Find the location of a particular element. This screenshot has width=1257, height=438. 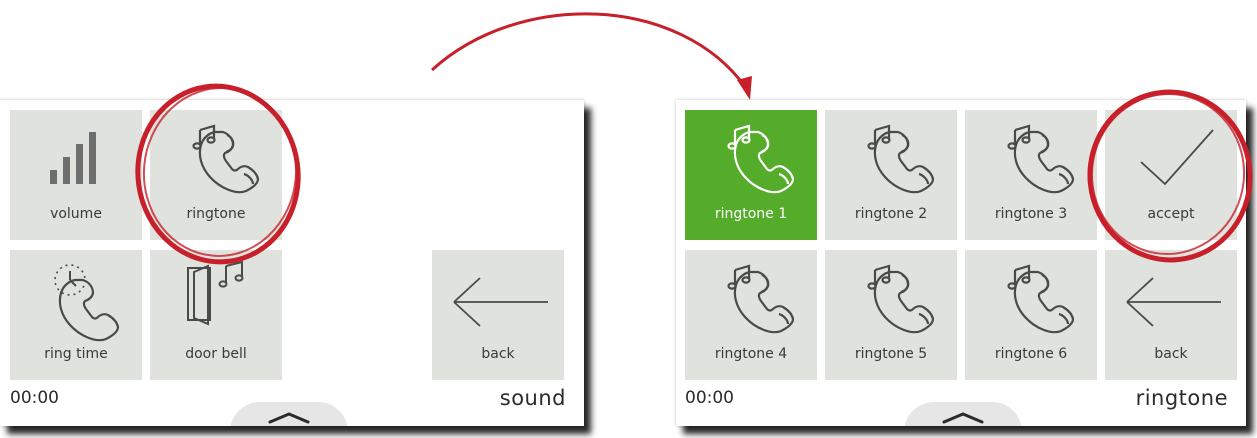

tile-label: ringtone 1 is located at coordinates (751, 214).